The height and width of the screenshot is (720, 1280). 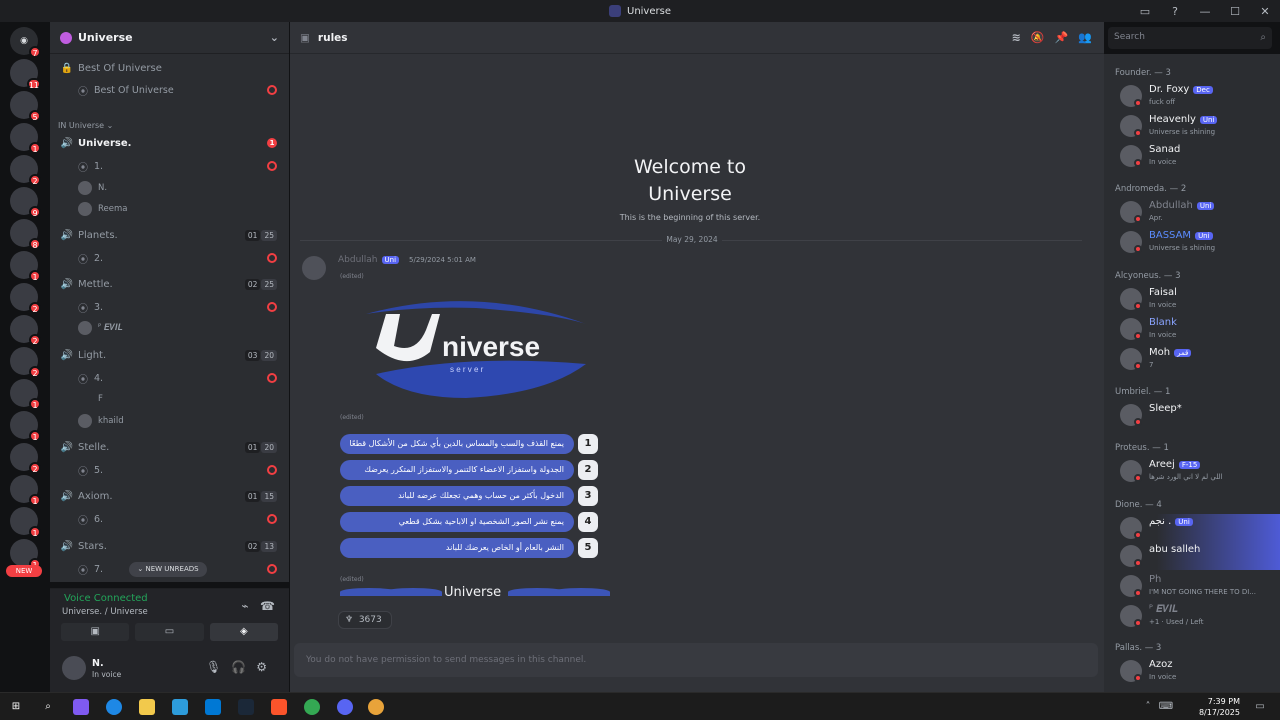 I want to click on store-icon, so click(x=180, y=707).